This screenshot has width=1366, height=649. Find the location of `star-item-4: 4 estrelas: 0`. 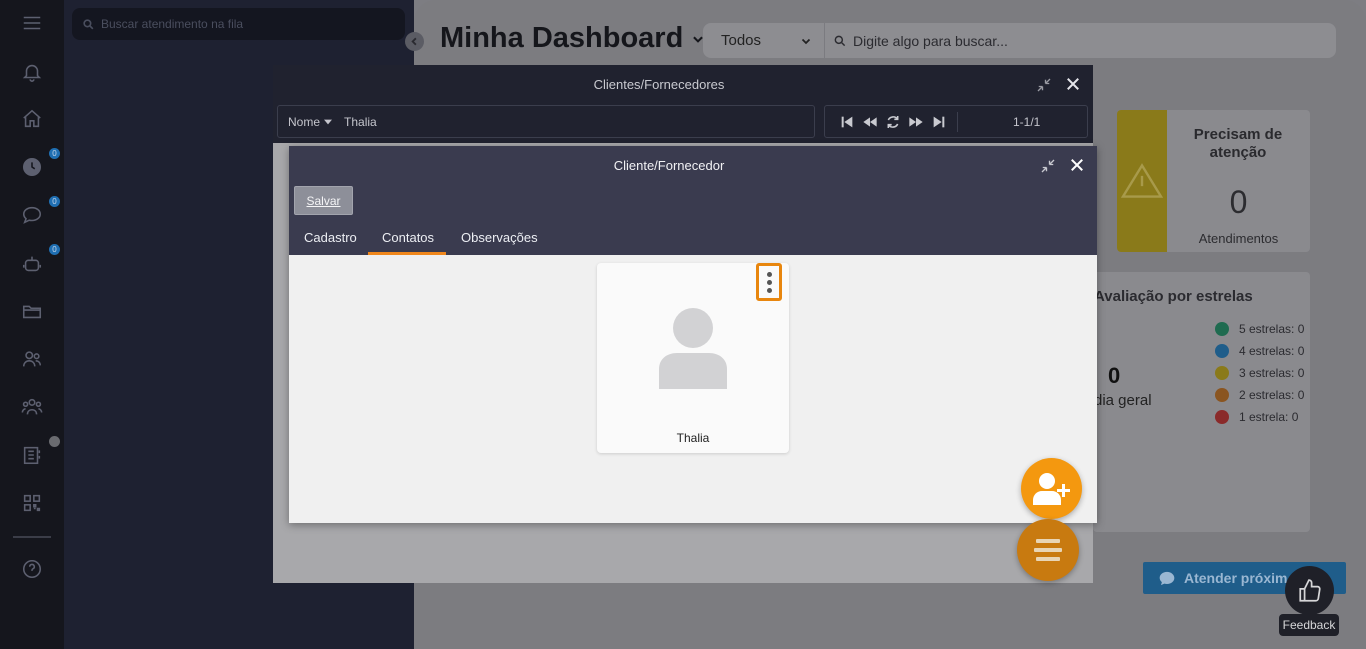

star-item-4: 4 estrelas: 0 is located at coordinates (1259, 351).